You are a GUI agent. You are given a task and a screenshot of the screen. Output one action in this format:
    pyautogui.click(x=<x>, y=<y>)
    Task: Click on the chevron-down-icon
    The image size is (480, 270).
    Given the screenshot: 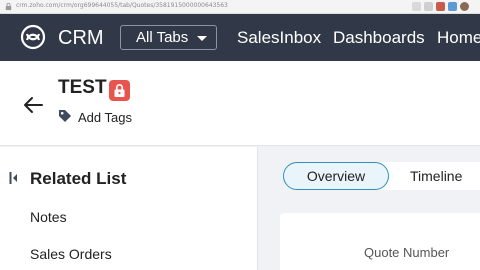 What is the action you would take?
    pyautogui.click(x=202, y=38)
    